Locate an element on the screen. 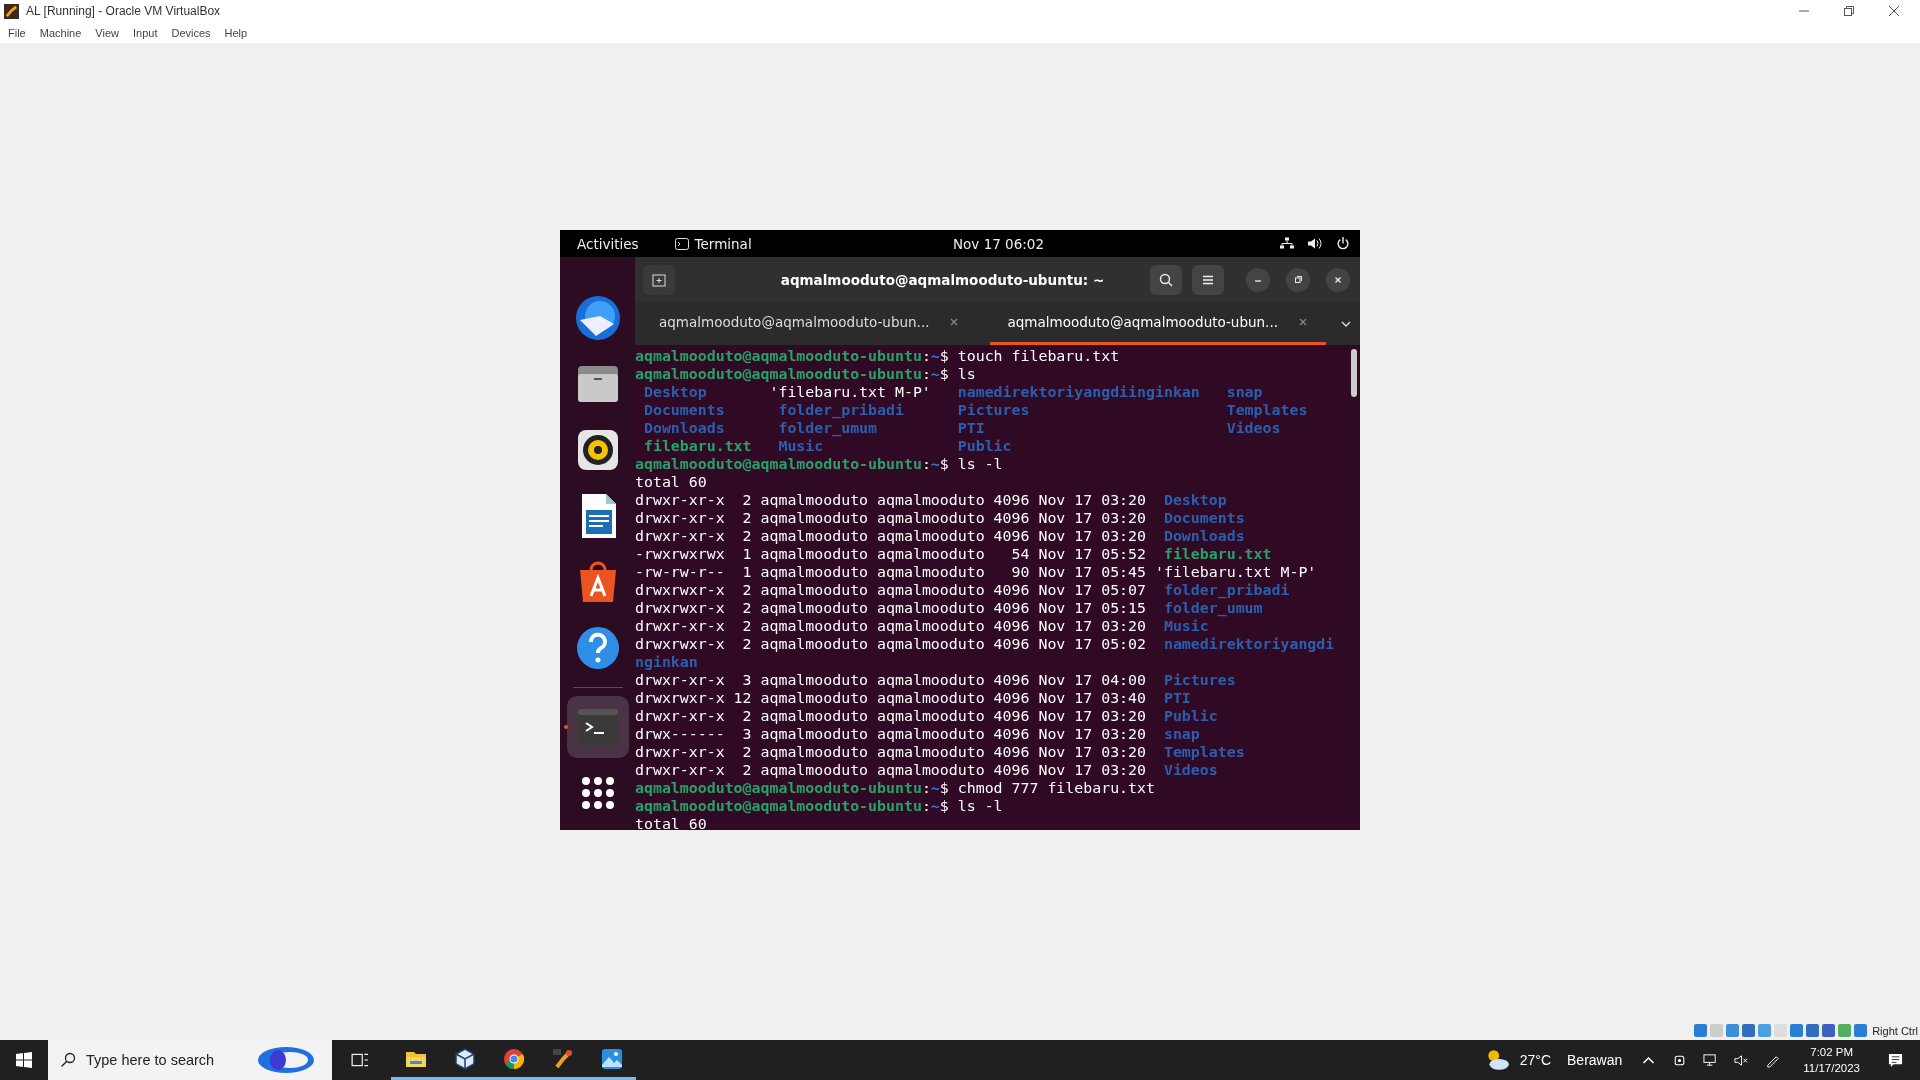  file-details: drwxrwxr-x 2 aqmalmooduto aqmalmooduto 4096 Nov 17 05:07 is located at coordinates (890, 590).